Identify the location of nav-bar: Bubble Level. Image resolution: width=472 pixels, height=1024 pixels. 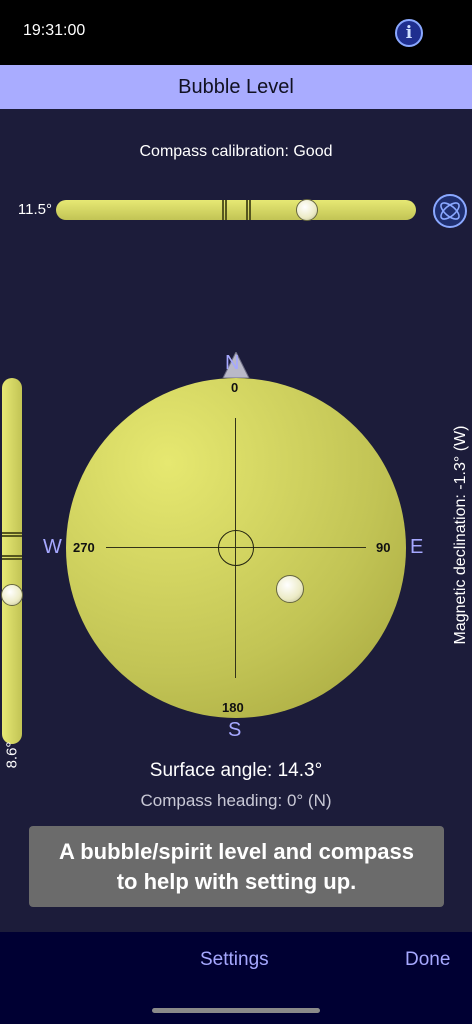
(236, 87).